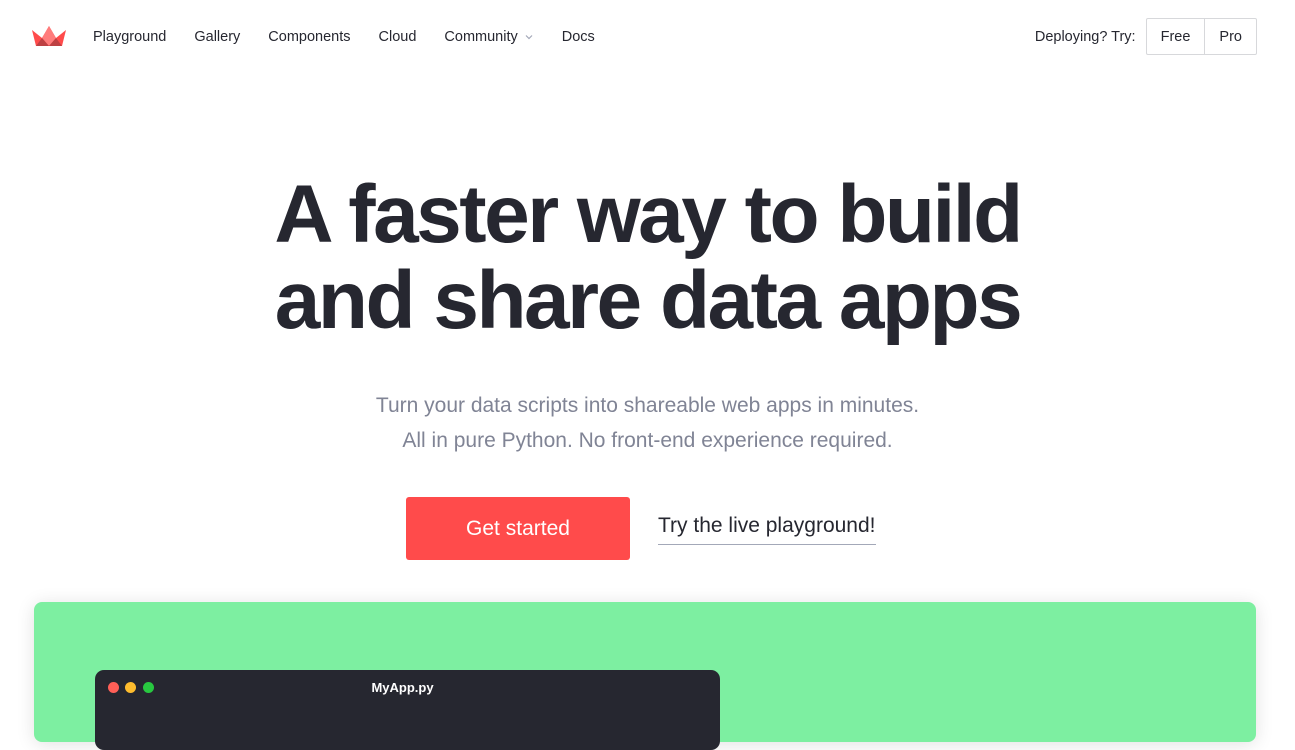 The height and width of the screenshot is (750, 1295). I want to click on hero-title-line-1: A faster way to build, so click(648, 214).